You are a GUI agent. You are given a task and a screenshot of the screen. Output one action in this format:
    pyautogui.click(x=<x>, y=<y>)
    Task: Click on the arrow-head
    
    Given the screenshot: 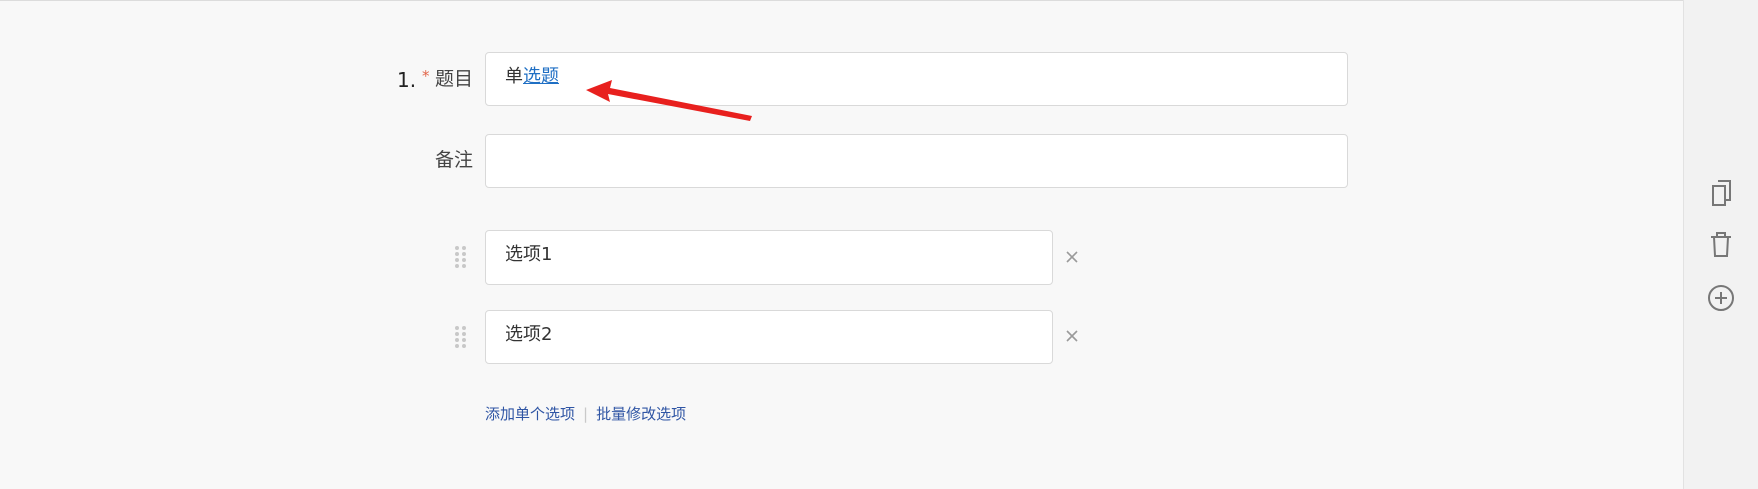 What is the action you would take?
    pyautogui.click(x=669, y=100)
    